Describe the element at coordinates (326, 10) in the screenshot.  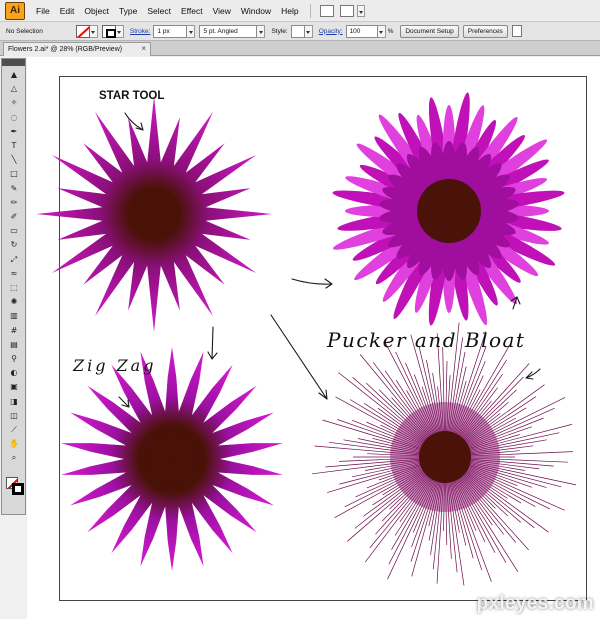
I see `bridge-icon` at that location.